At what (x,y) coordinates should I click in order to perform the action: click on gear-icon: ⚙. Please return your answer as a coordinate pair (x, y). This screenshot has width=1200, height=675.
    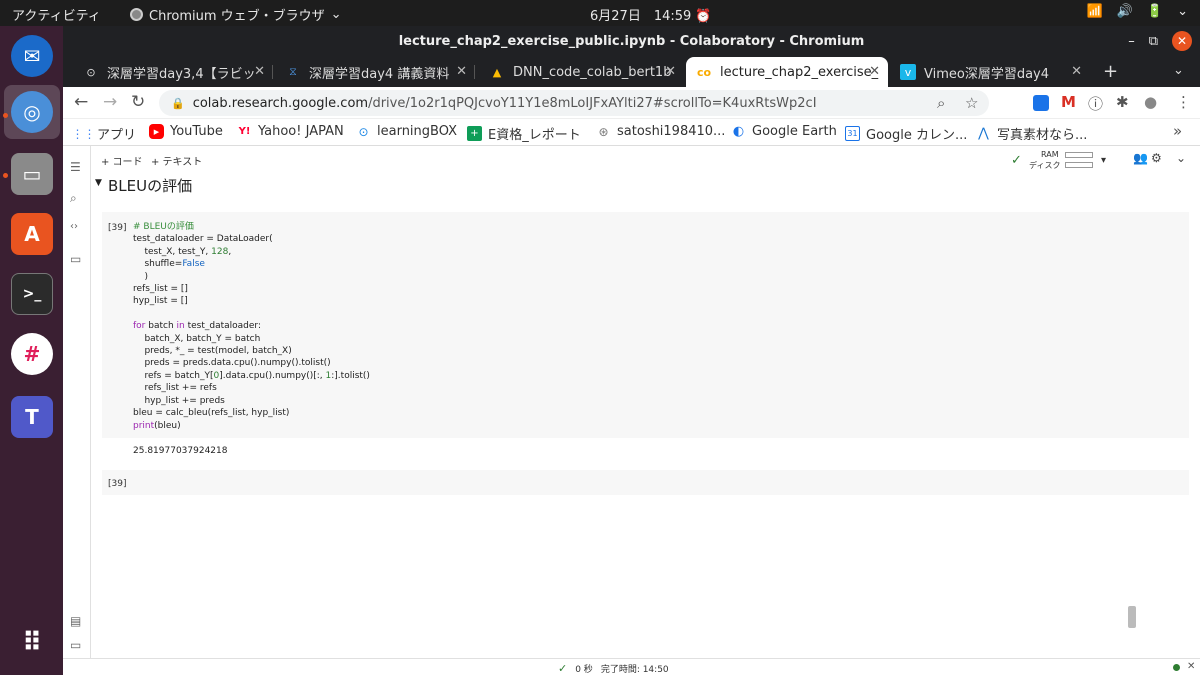
    Looking at the image, I should click on (1156, 158).